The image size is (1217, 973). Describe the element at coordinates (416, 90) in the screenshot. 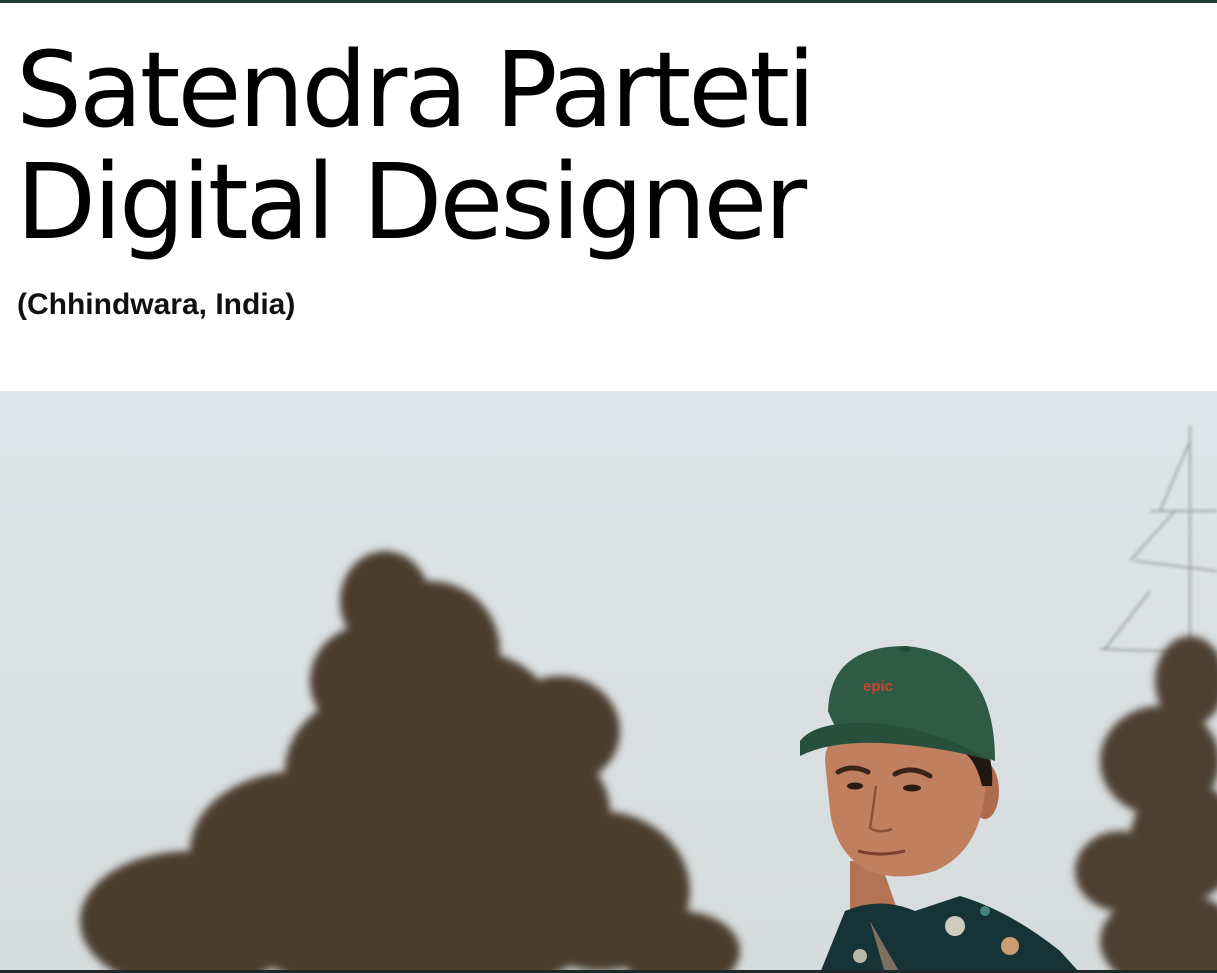

I see `hero-name: Satendra Parteti` at that location.